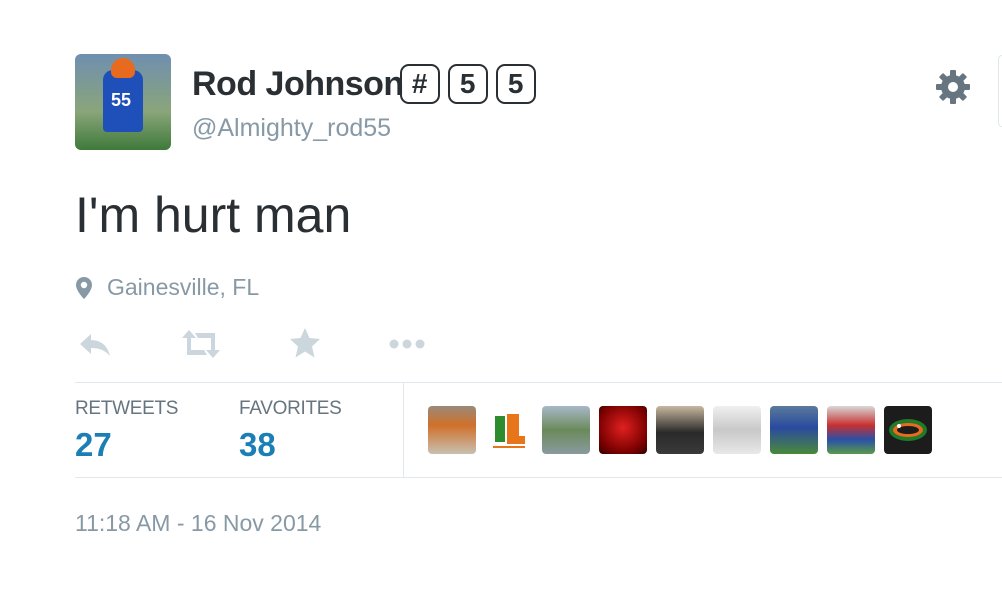  I want to click on favoriters-avatars, so click(684, 430).